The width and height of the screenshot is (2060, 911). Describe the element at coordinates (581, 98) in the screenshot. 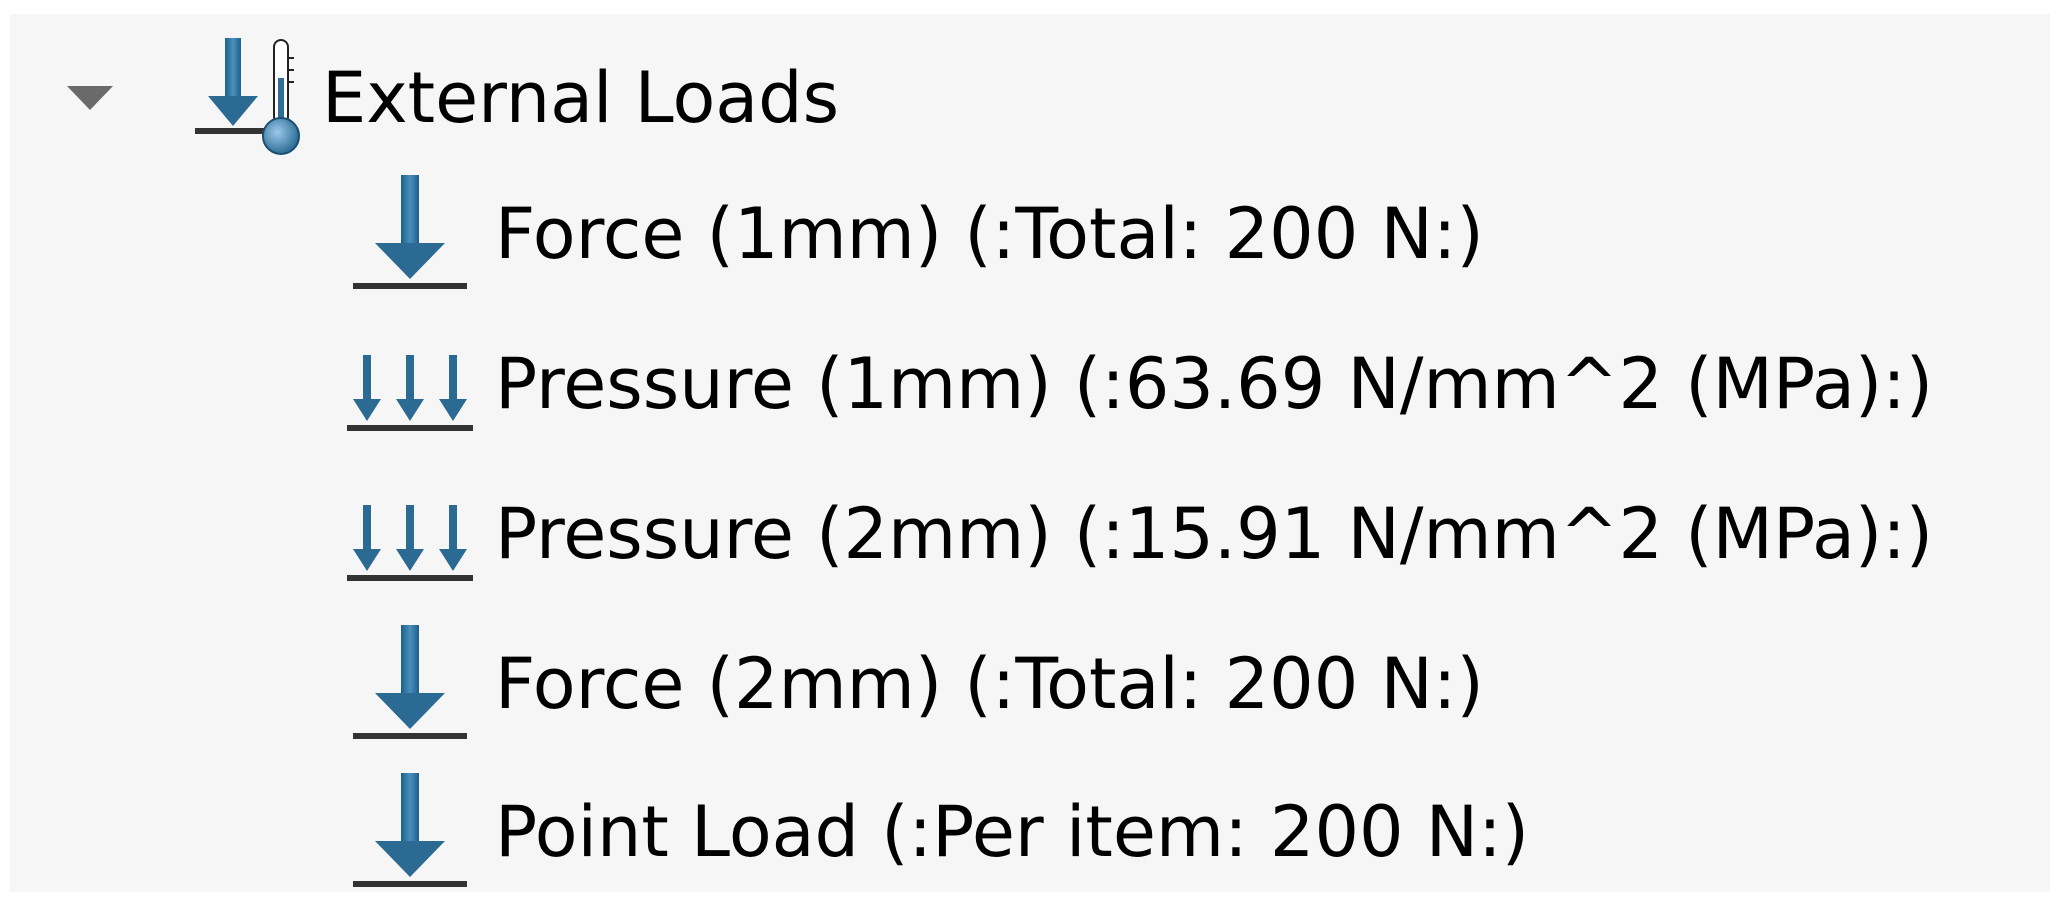

I see `tree-node-label: External Loads` at that location.